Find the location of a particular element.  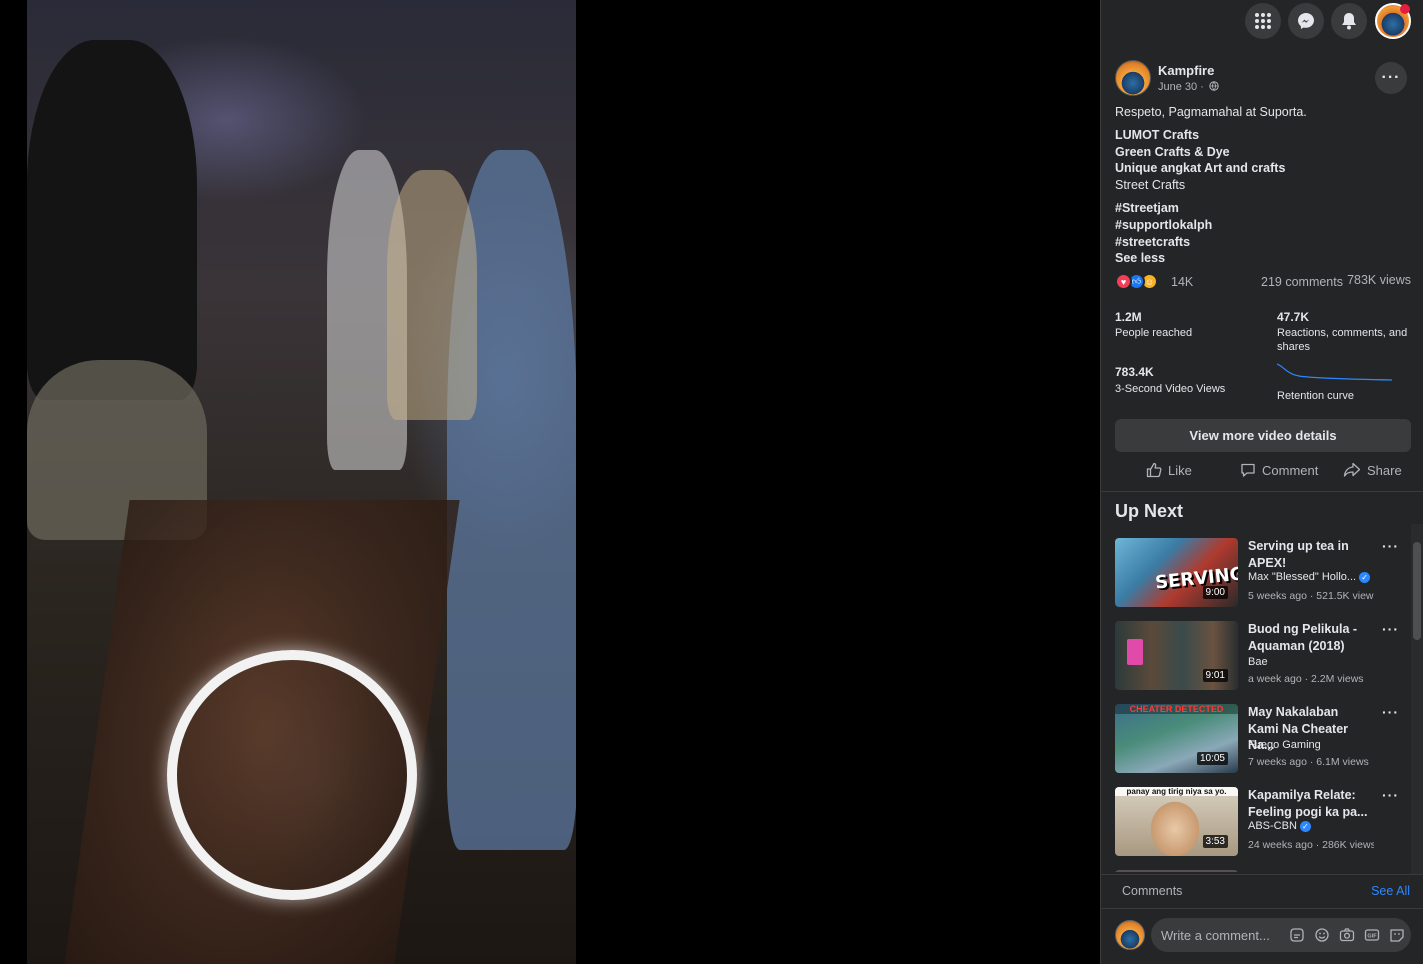

hashtag-link: #Streetjam is located at coordinates (1262, 208).